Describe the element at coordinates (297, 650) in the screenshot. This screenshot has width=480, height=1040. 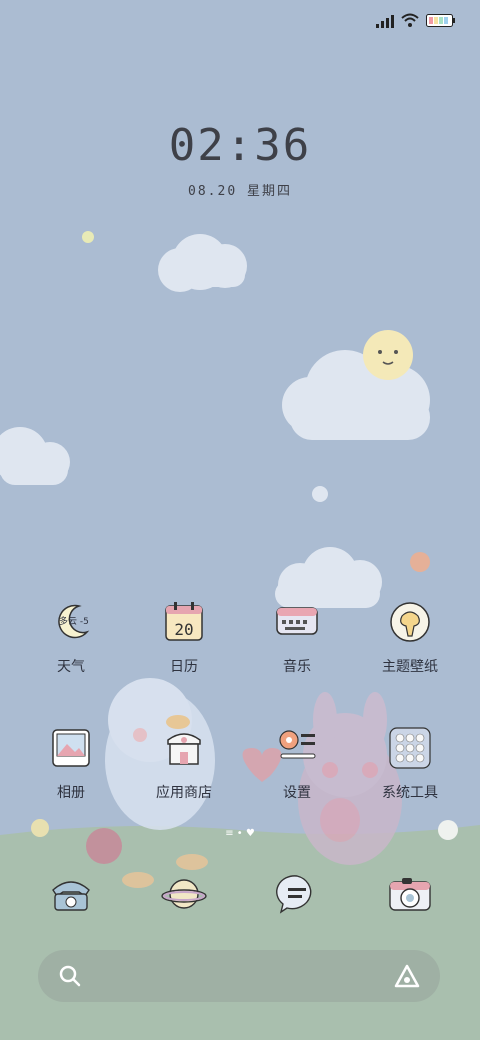
I see `app-music: 音乐` at that location.